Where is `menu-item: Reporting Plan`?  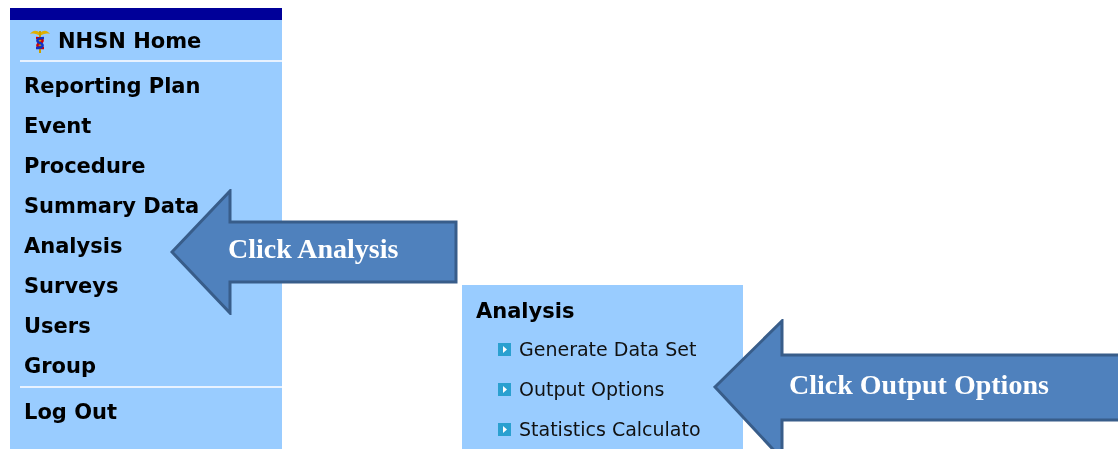 menu-item: Reporting Plan is located at coordinates (110, 86).